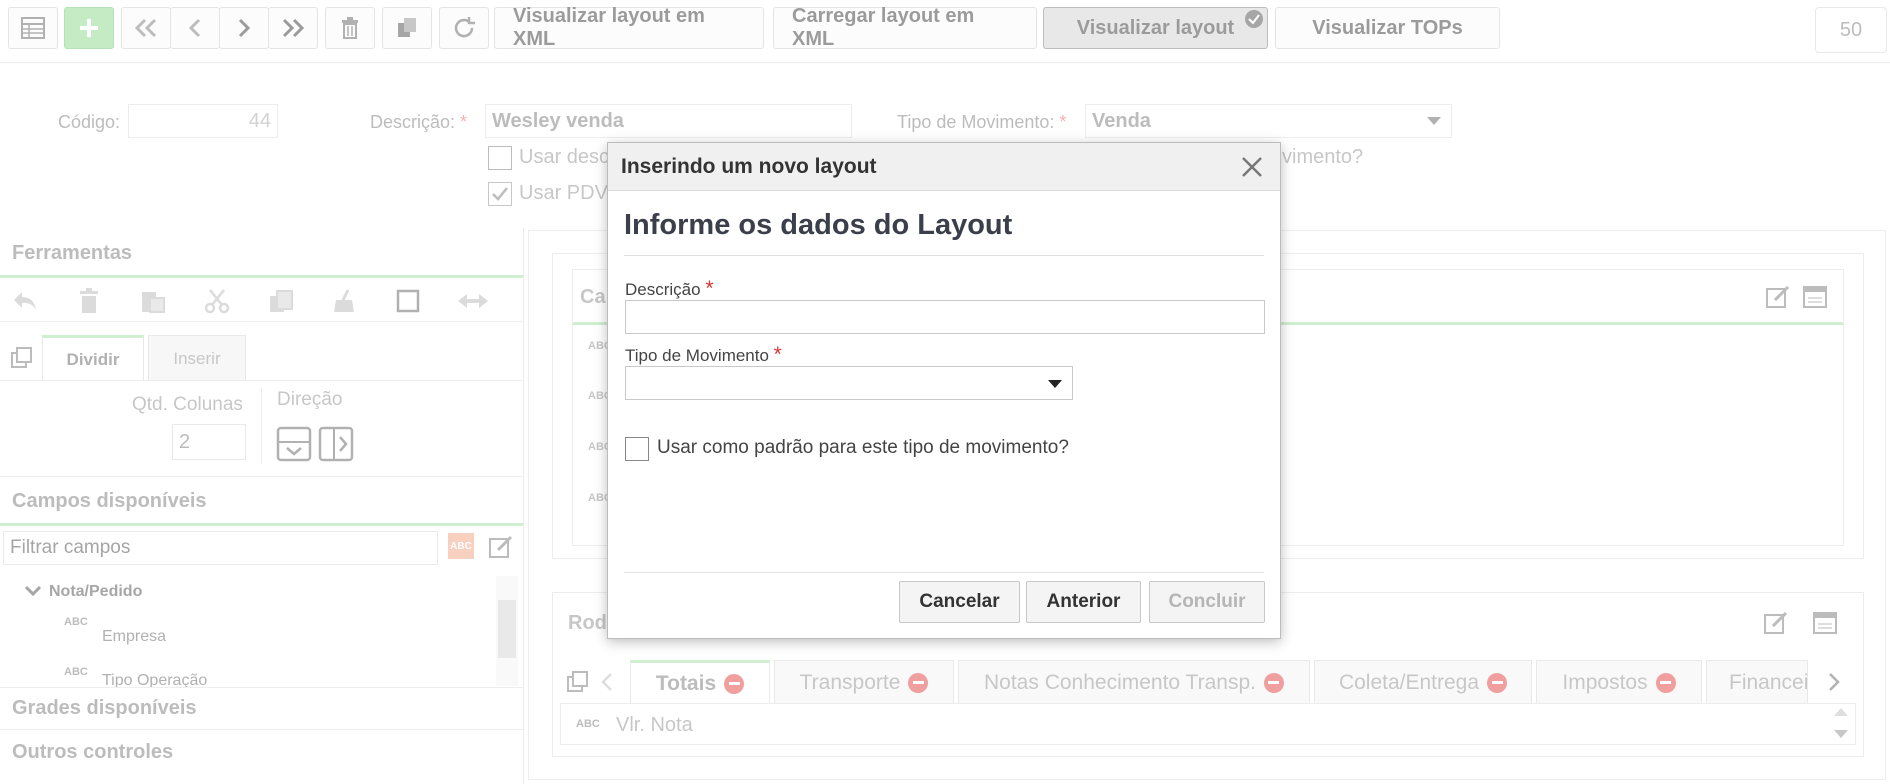 This screenshot has height=784, width=1890. I want to click on dialog-title: Inserindo um novo layout, so click(749, 166).